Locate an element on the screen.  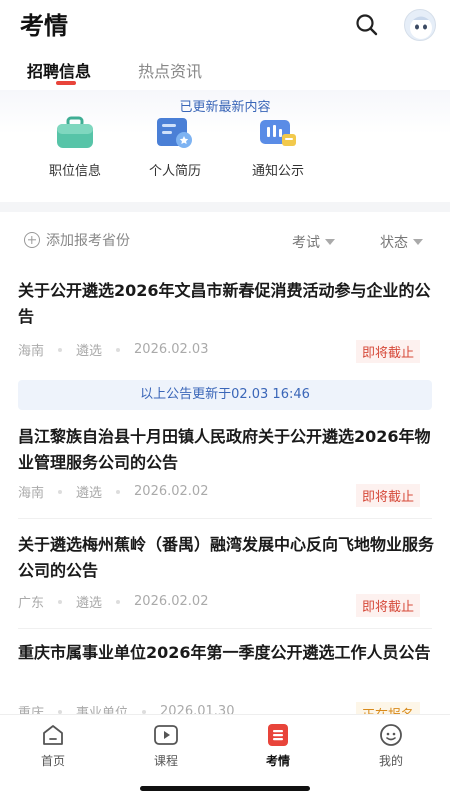
nav-item-courses: 课程 is located at coordinates (166, 746).